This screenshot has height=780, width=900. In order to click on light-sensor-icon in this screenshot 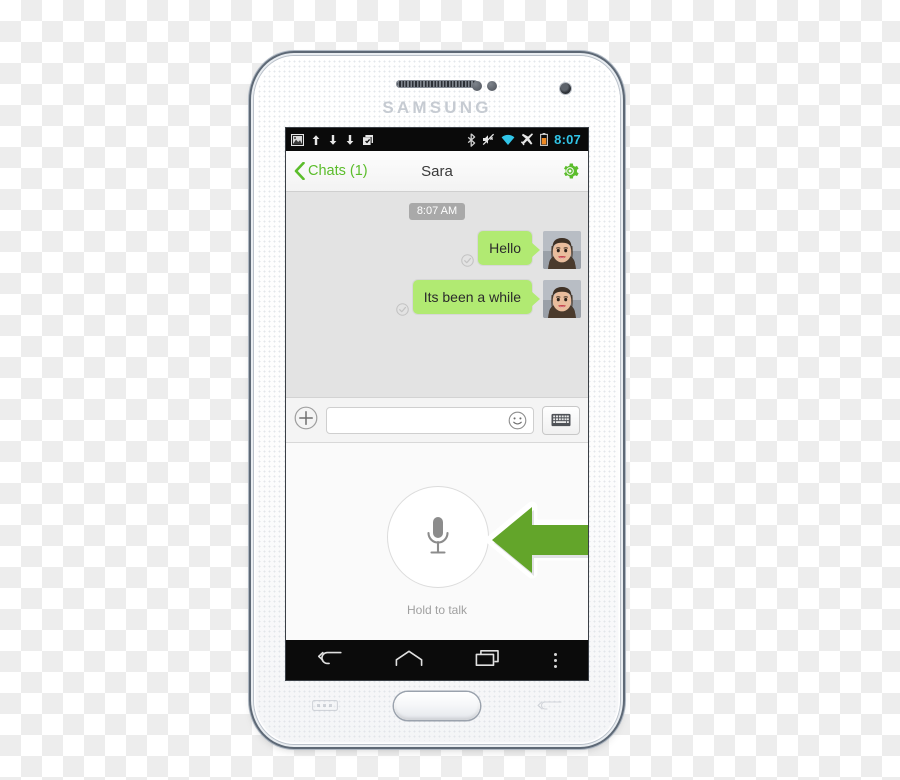, I will do `click(492, 86)`.